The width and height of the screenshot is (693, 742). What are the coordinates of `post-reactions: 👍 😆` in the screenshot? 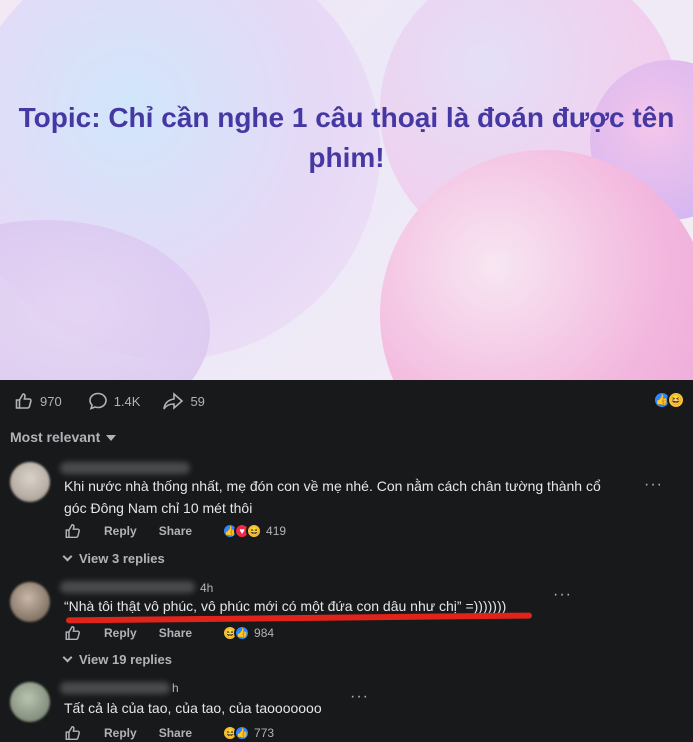 It's located at (669, 400).